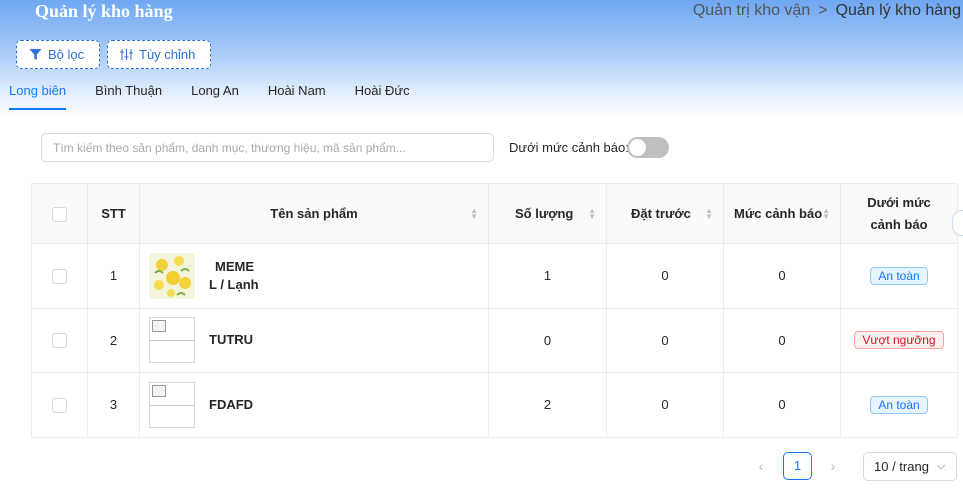  What do you see at coordinates (126, 54) in the screenshot?
I see `sliders-icon` at bounding box center [126, 54].